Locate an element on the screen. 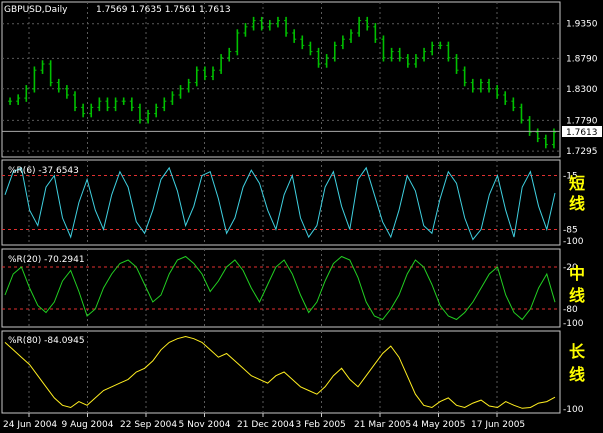 Image resolution: width=603 pixels, height=433 pixels. wr6-level-tick: -85 is located at coordinates (570, 230).